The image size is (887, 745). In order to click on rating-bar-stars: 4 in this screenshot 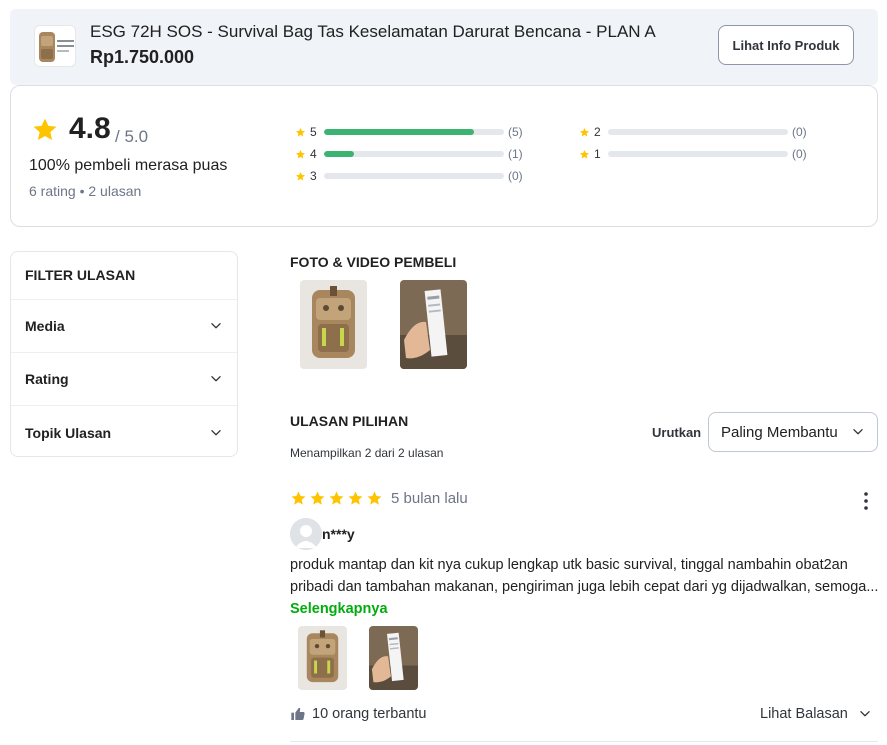, I will do `click(313, 154)`.